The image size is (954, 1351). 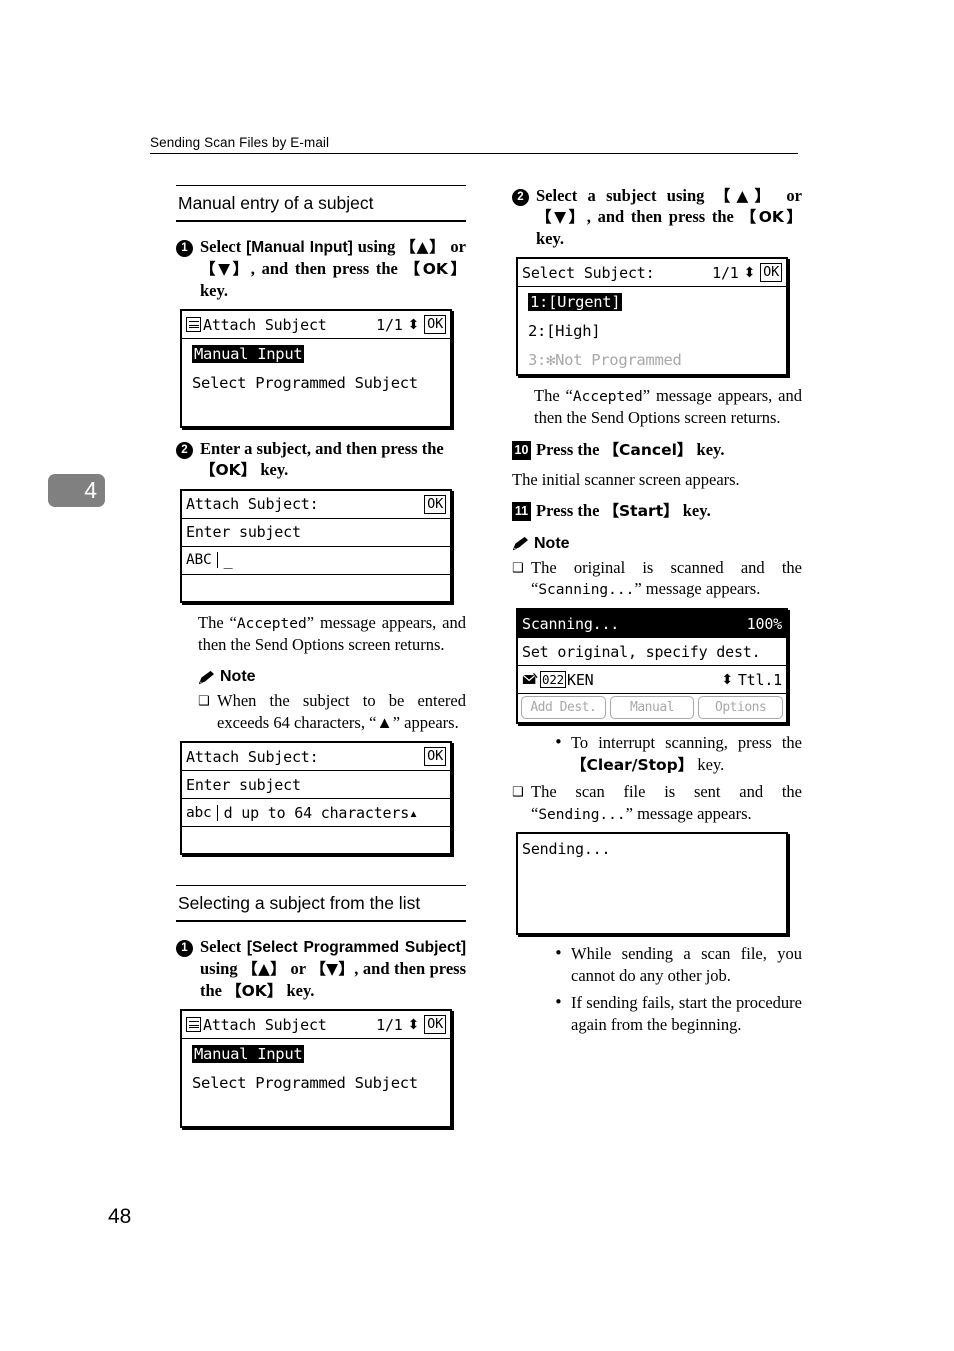 I want to click on envelope-icon, so click(x=530, y=679).